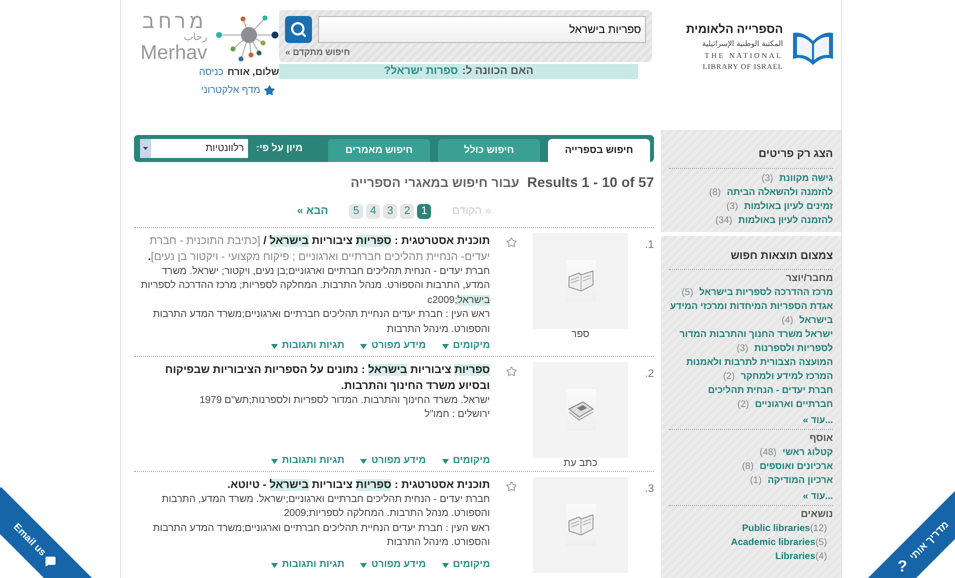  What do you see at coordinates (238, 90) in the screenshot?
I see `e-shelf-link: מדף אלקטרוני` at bounding box center [238, 90].